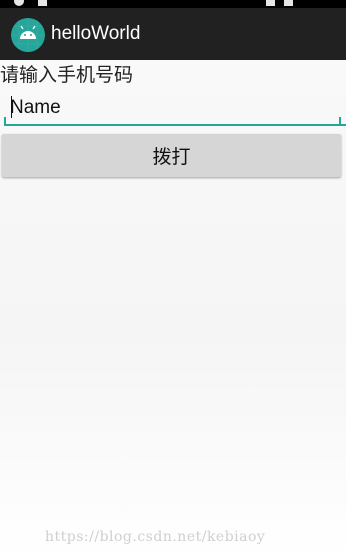  I want to click on text-cursor, so click(11, 107).